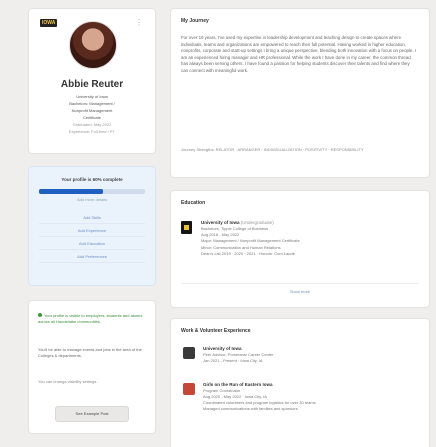  Describe the element at coordinates (193, 203) in the screenshot. I see `education-title: Education` at that location.